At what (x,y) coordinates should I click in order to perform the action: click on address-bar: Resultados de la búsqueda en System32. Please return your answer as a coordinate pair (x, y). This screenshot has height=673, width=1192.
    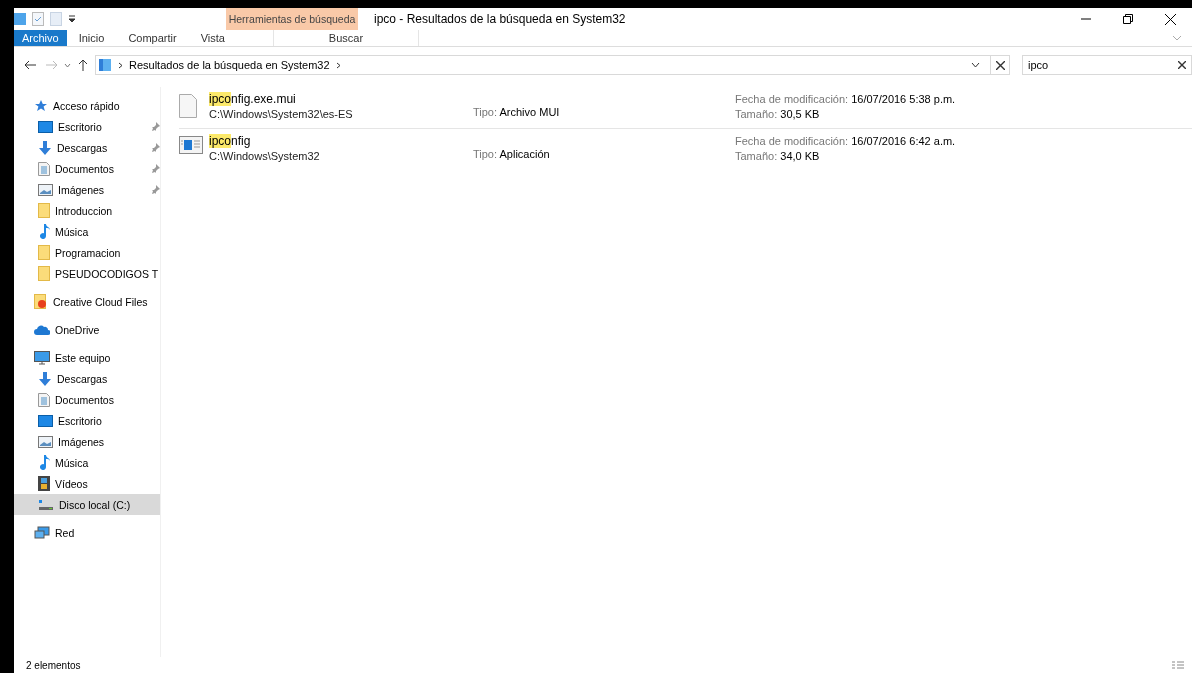
    Looking at the image, I should click on (552, 65).